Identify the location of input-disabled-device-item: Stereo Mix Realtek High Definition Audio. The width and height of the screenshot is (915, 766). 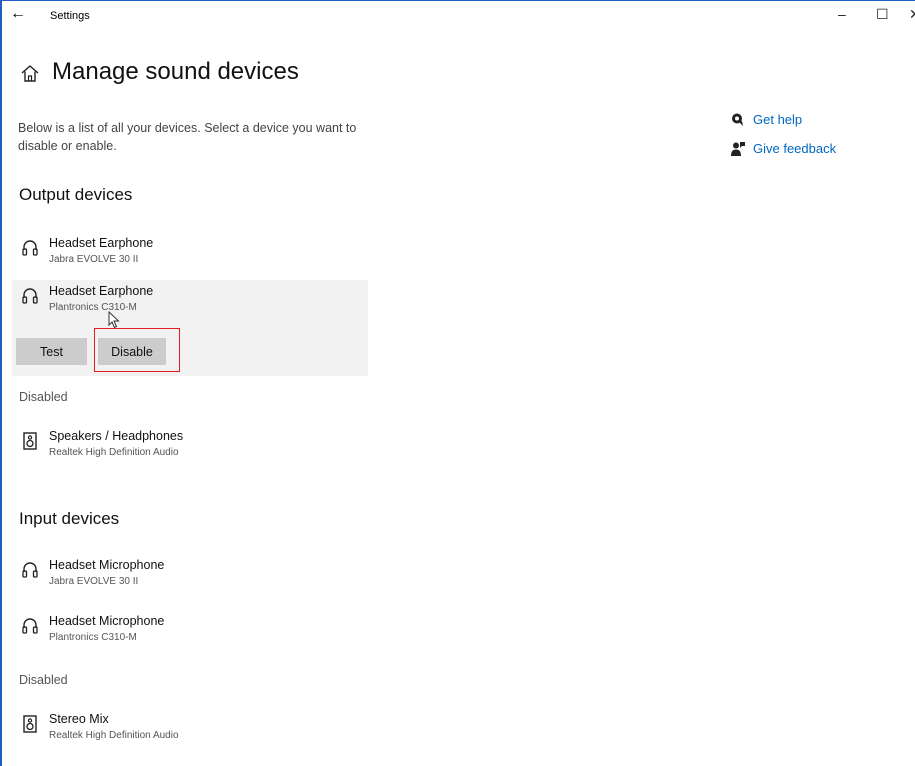
(190, 733).